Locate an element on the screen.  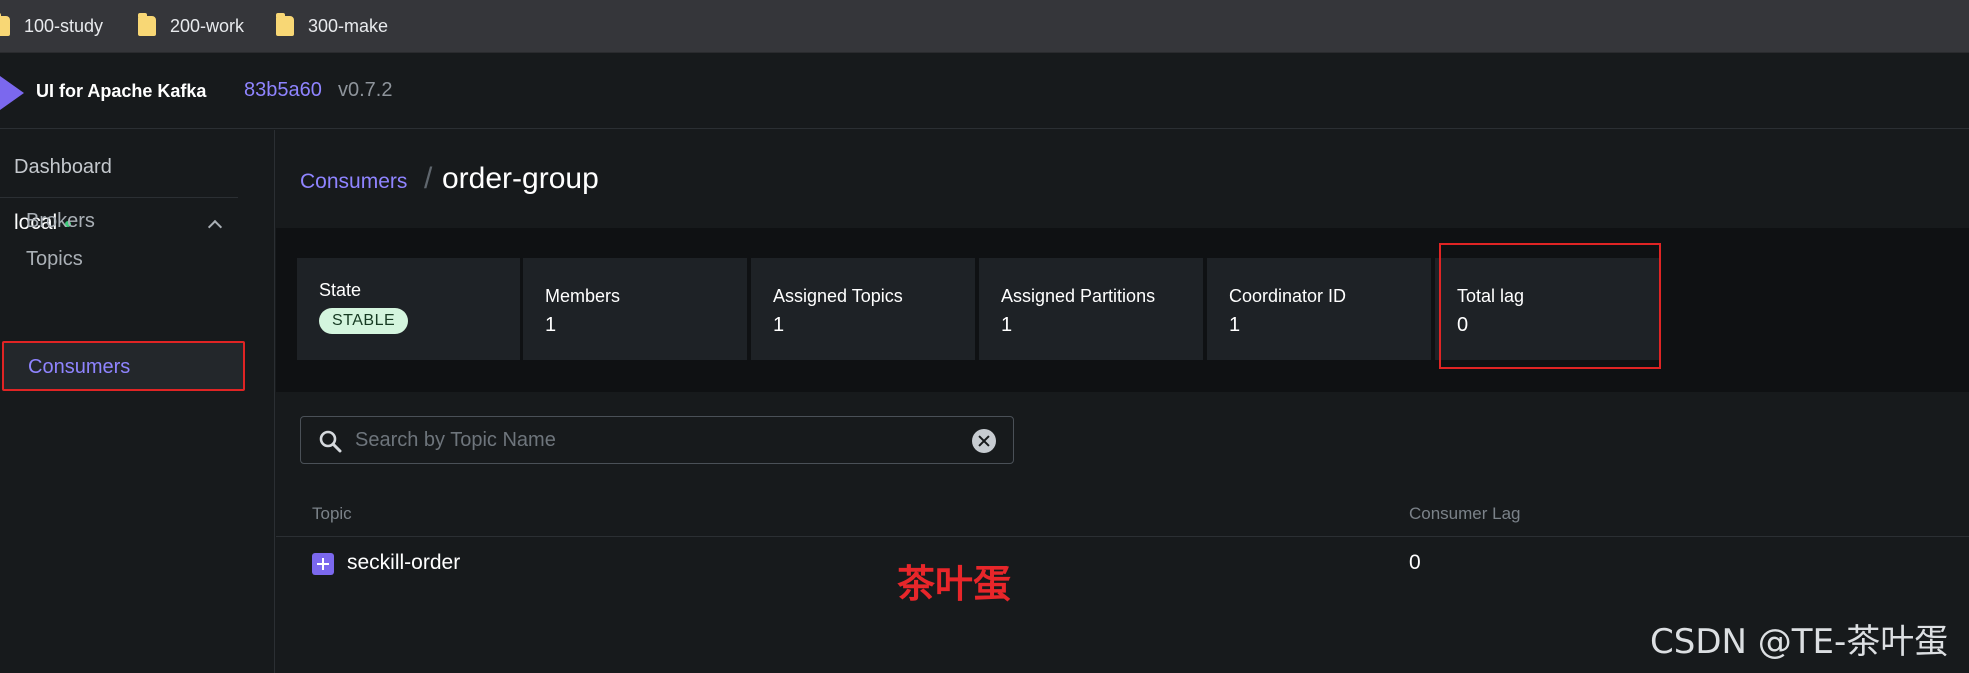
app-title: UI for Apache Kafka is located at coordinates (121, 91).